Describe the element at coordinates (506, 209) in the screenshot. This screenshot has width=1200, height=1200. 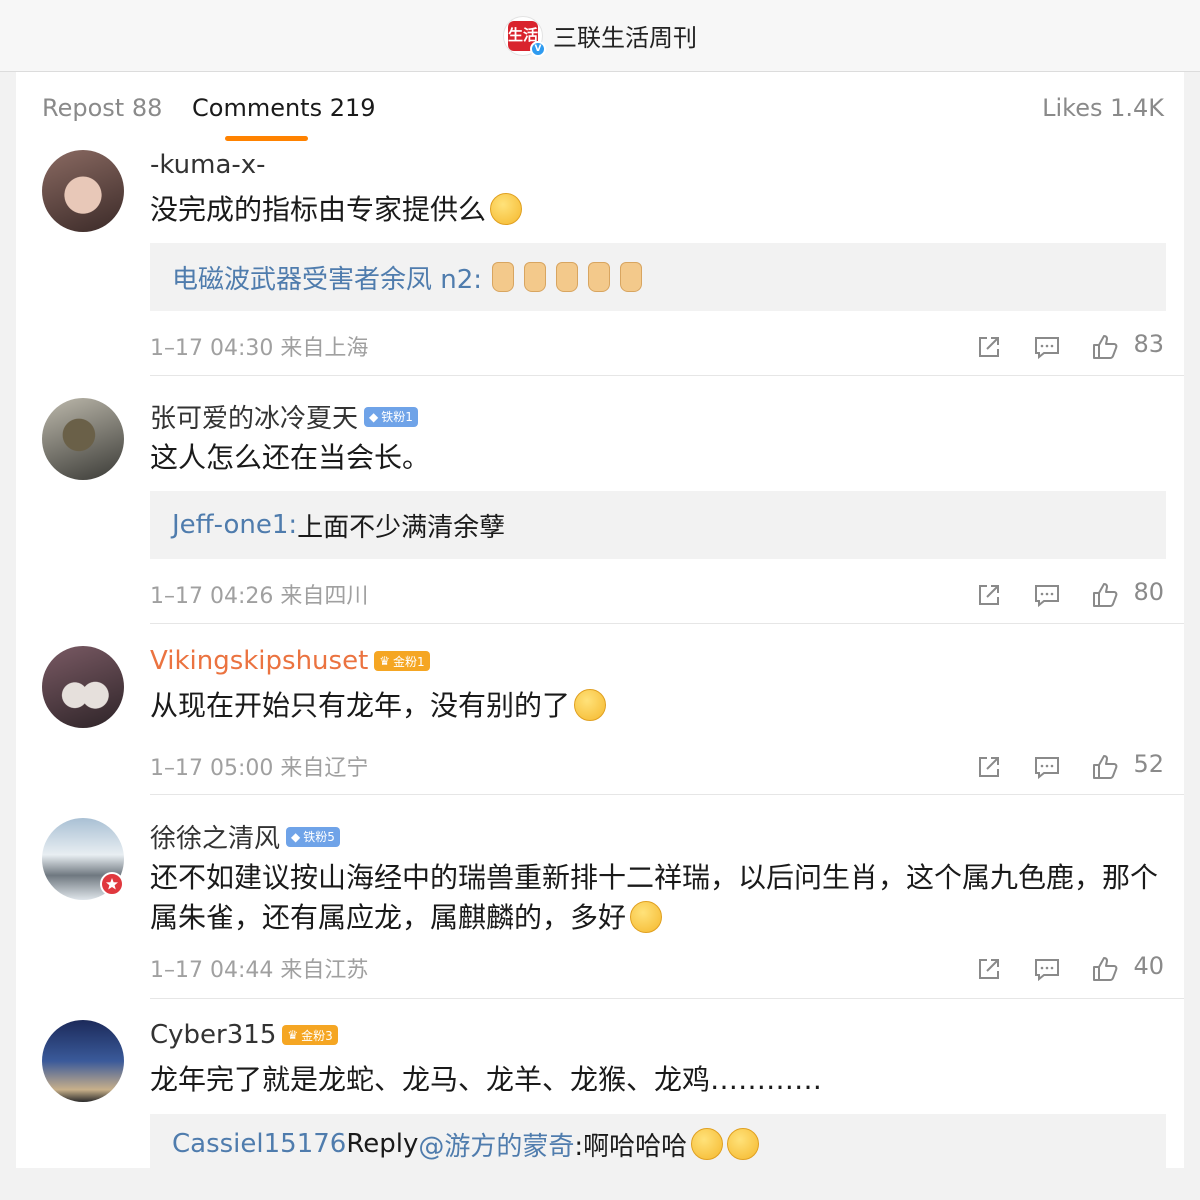
I see `drooling-face-emoji` at that location.